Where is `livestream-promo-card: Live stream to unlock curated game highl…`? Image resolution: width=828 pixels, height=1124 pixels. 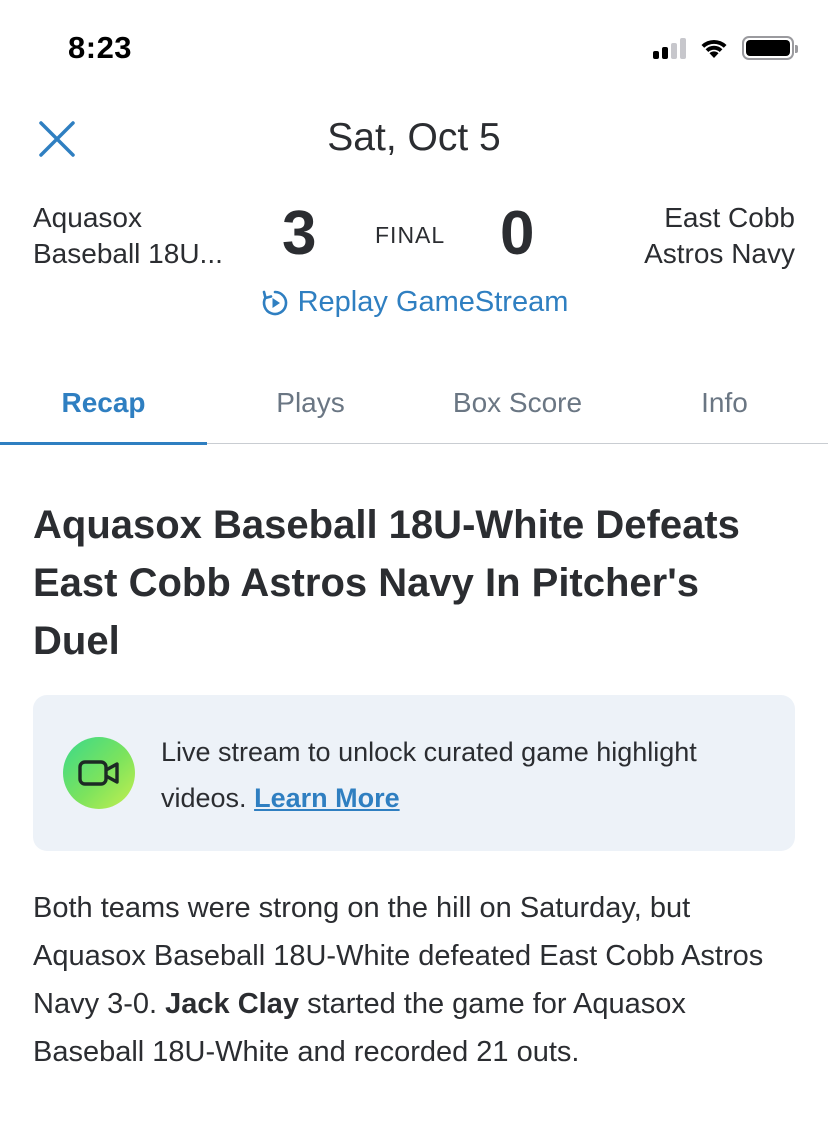 livestream-promo-card: Live stream to unlock curated game highl… is located at coordinates (414, 773).